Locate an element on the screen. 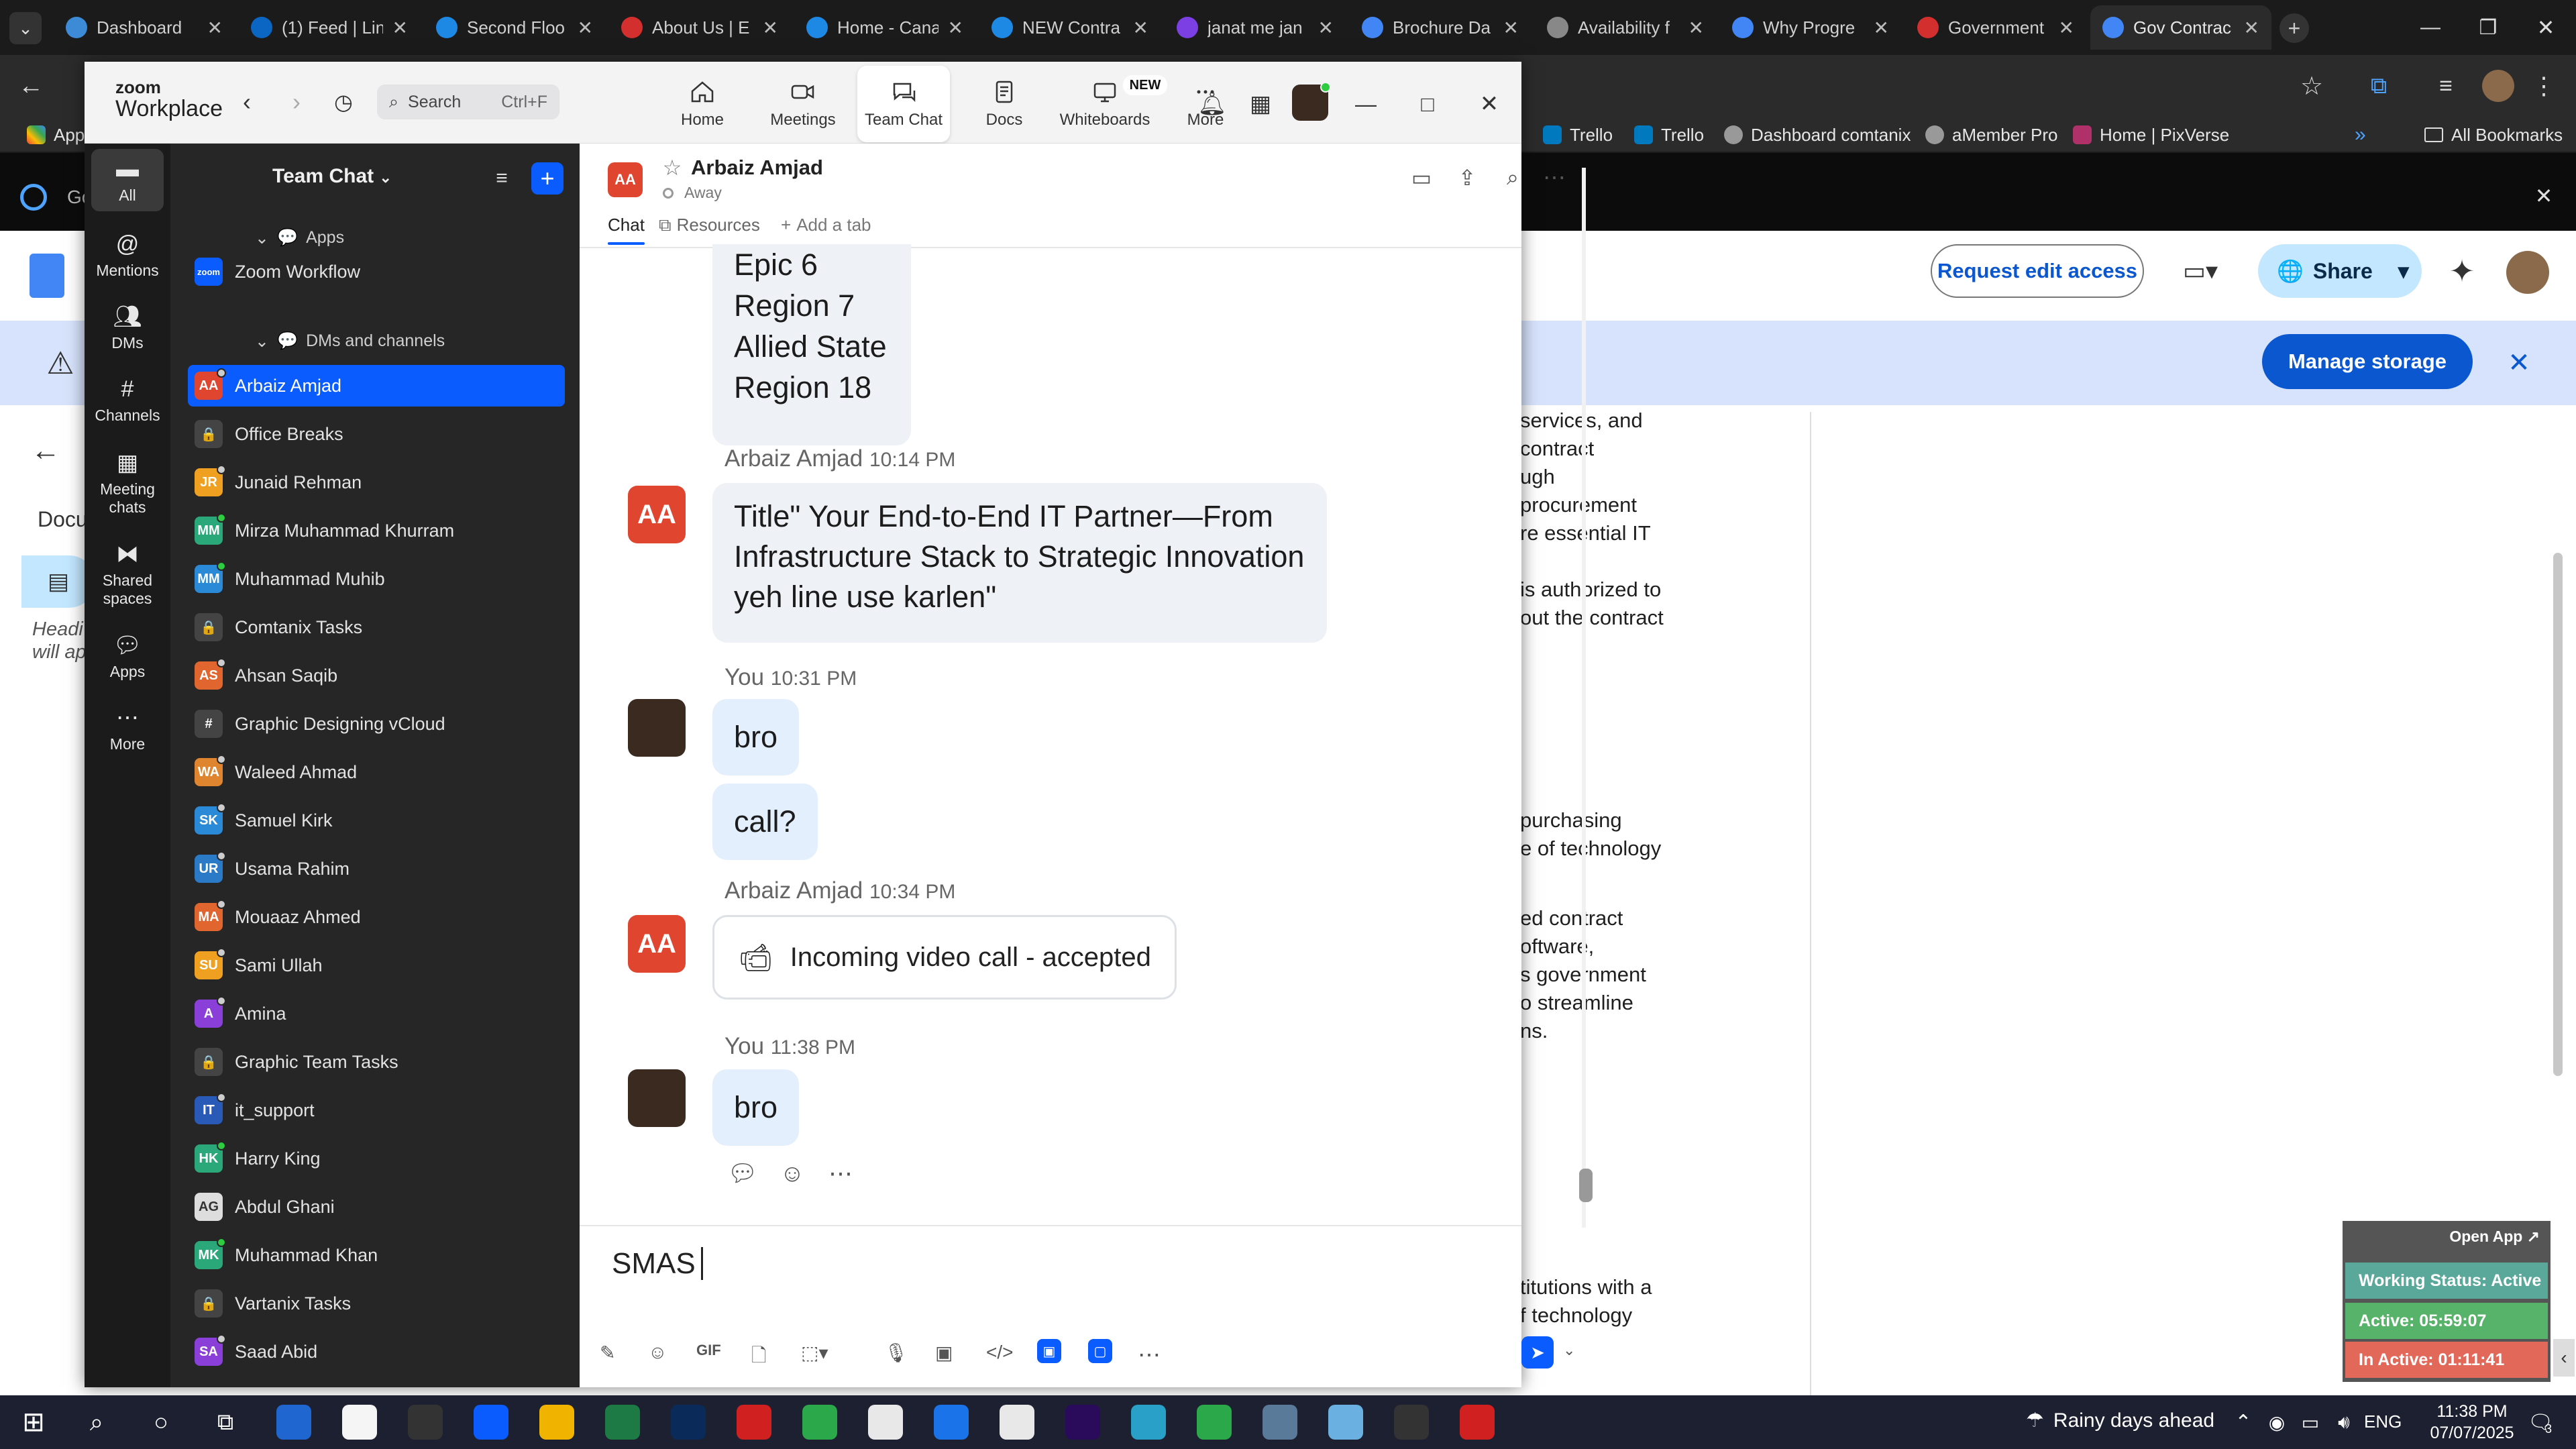 The width and height of the screenshot is (2576, 1449). browser-tab: Government ✕ is located at coordinates (1995, 27).